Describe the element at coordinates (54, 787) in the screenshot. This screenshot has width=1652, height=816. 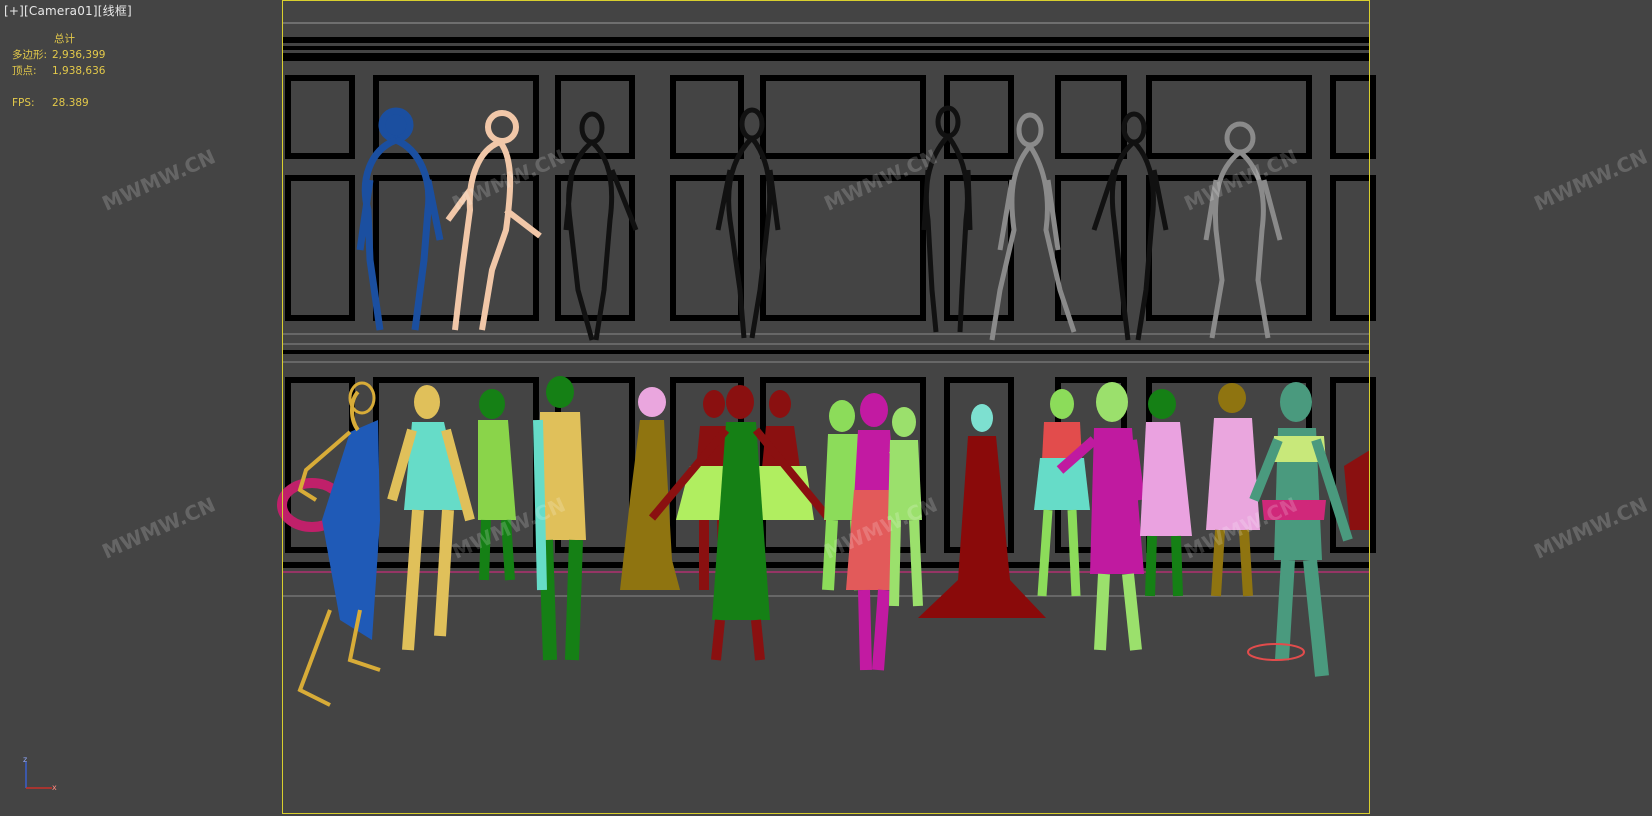
I see `axis-x-label: x` at that location.